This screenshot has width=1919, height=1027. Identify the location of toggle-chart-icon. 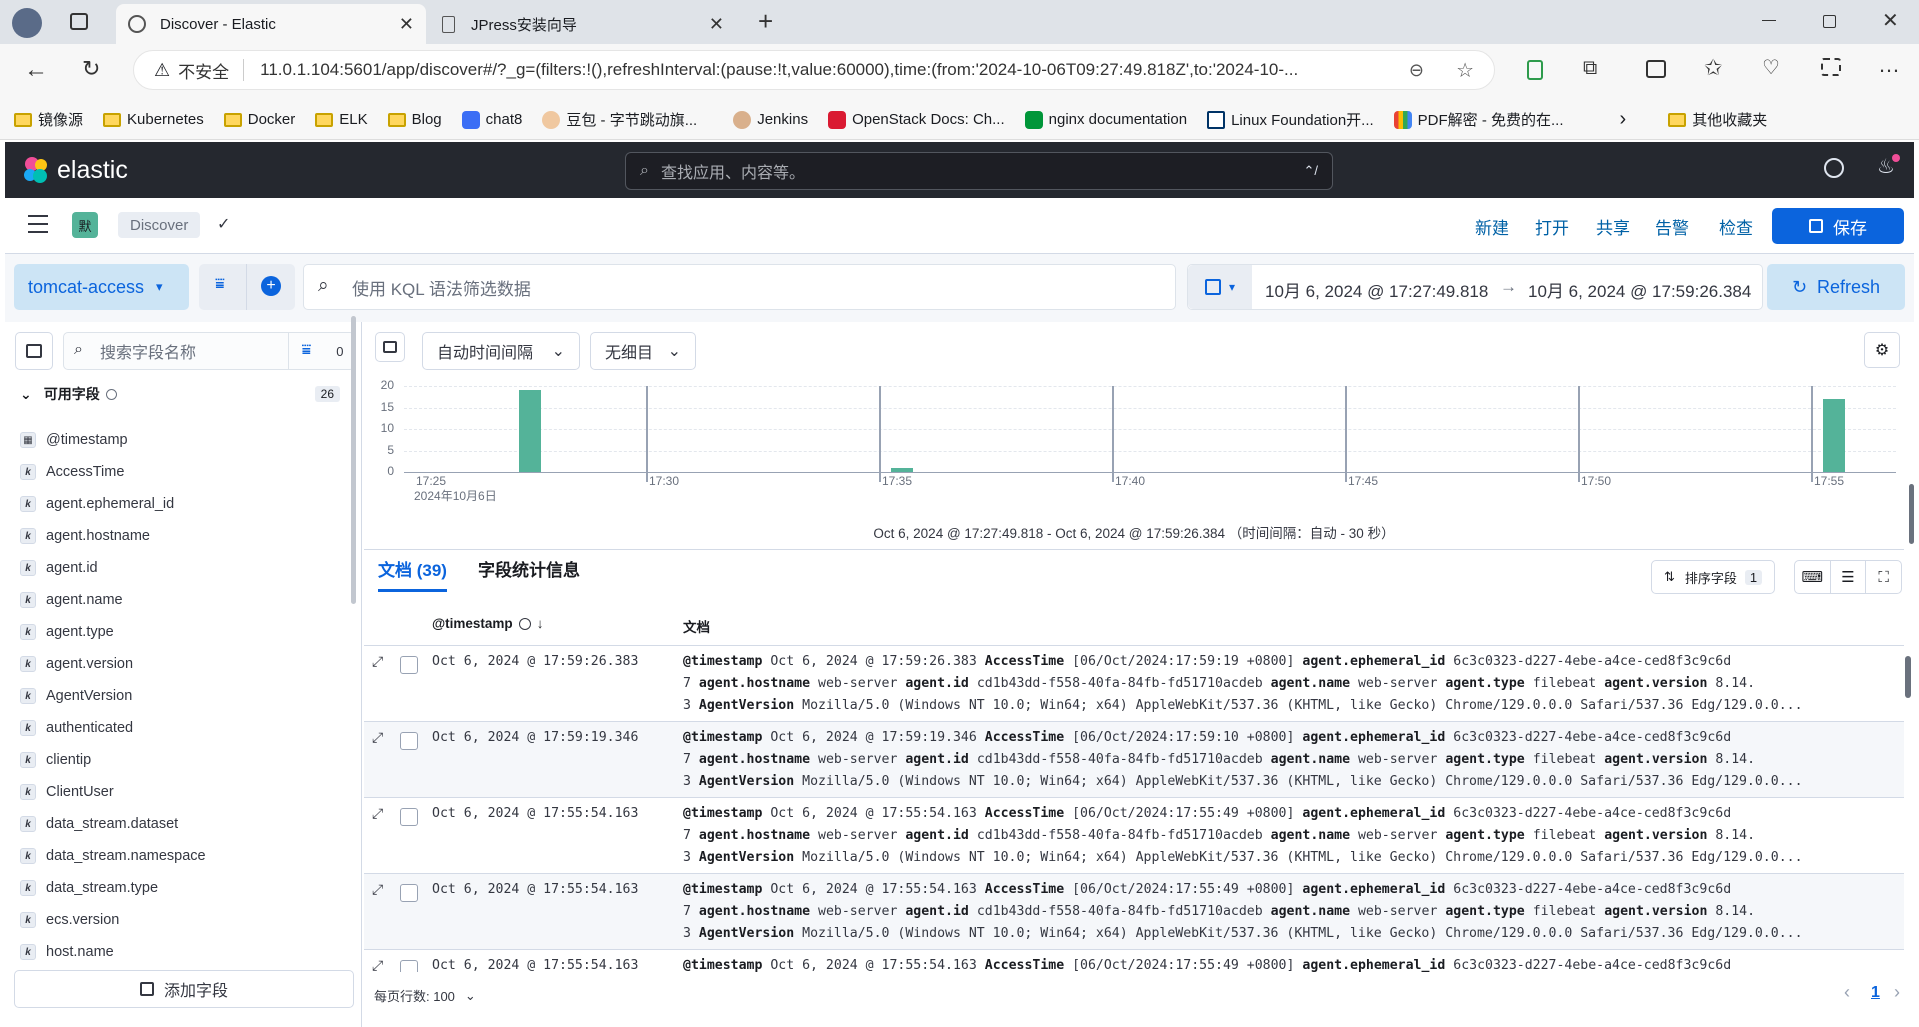
(390, 347).